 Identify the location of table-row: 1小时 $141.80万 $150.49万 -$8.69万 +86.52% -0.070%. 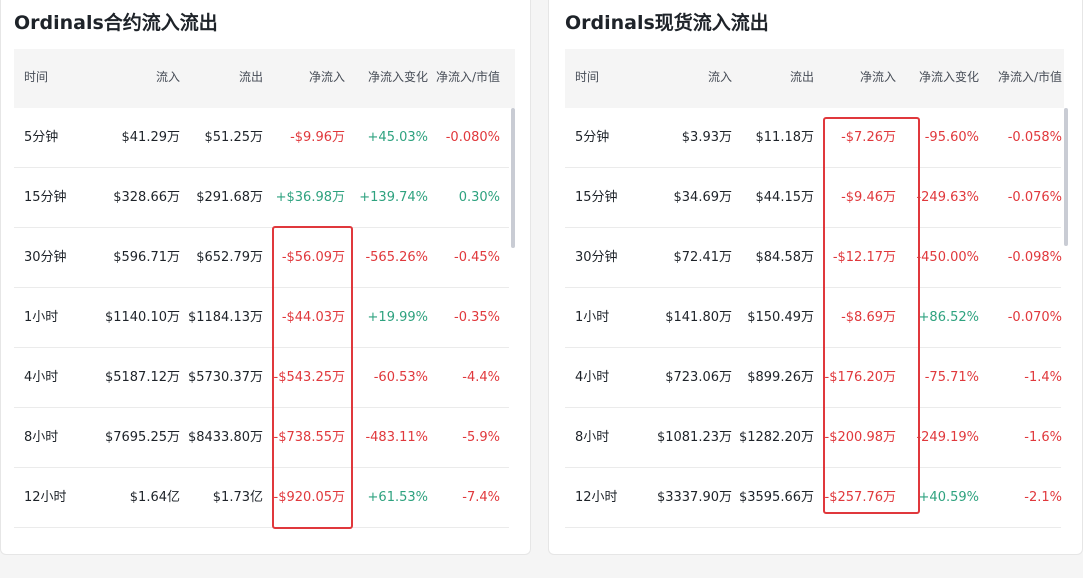
(813, 318).